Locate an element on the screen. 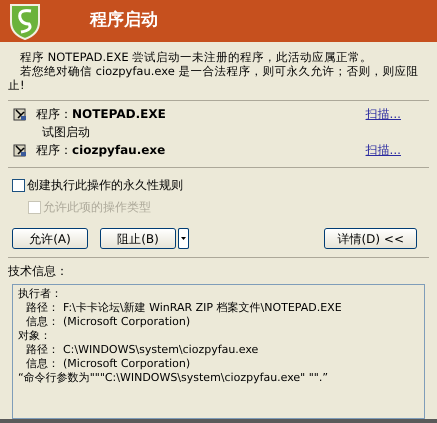 Image resolution: width=437 pixels, height=423 pixels. field-value: F:\卡卡论坛\新建 WinRAR ZIP 档案文件\NOTEPAD.EXE is located at coordinates (202, 308).